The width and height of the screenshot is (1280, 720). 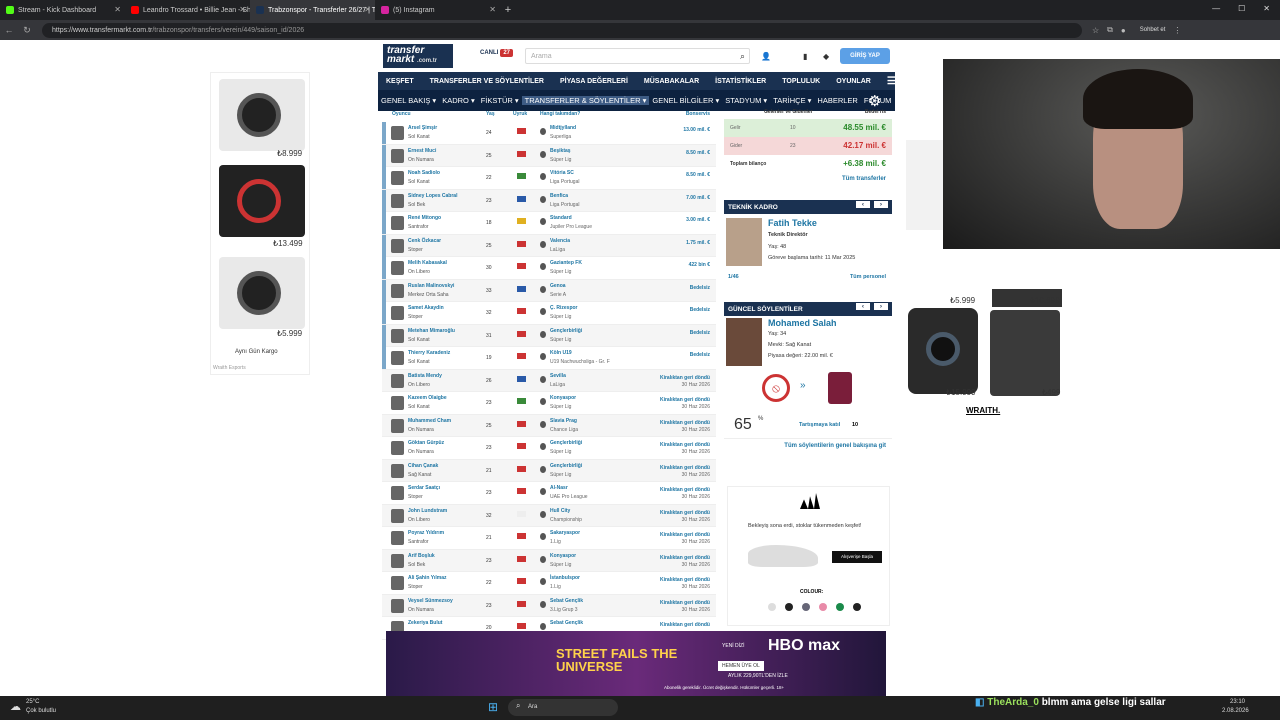 I want to click on player-name: Batista Mendy, so click(x=425, y=376).